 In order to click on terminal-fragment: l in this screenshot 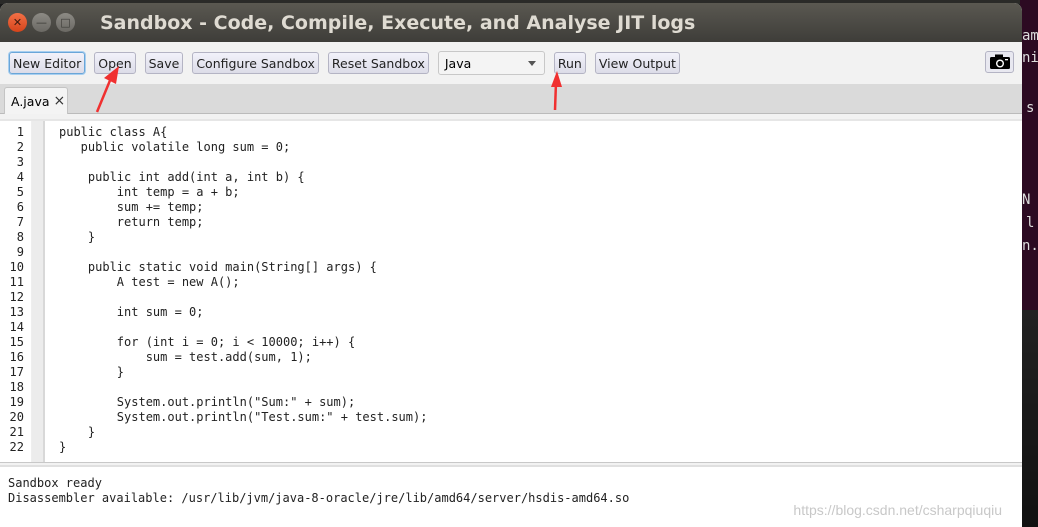, I will do `click(1030, 223)`.